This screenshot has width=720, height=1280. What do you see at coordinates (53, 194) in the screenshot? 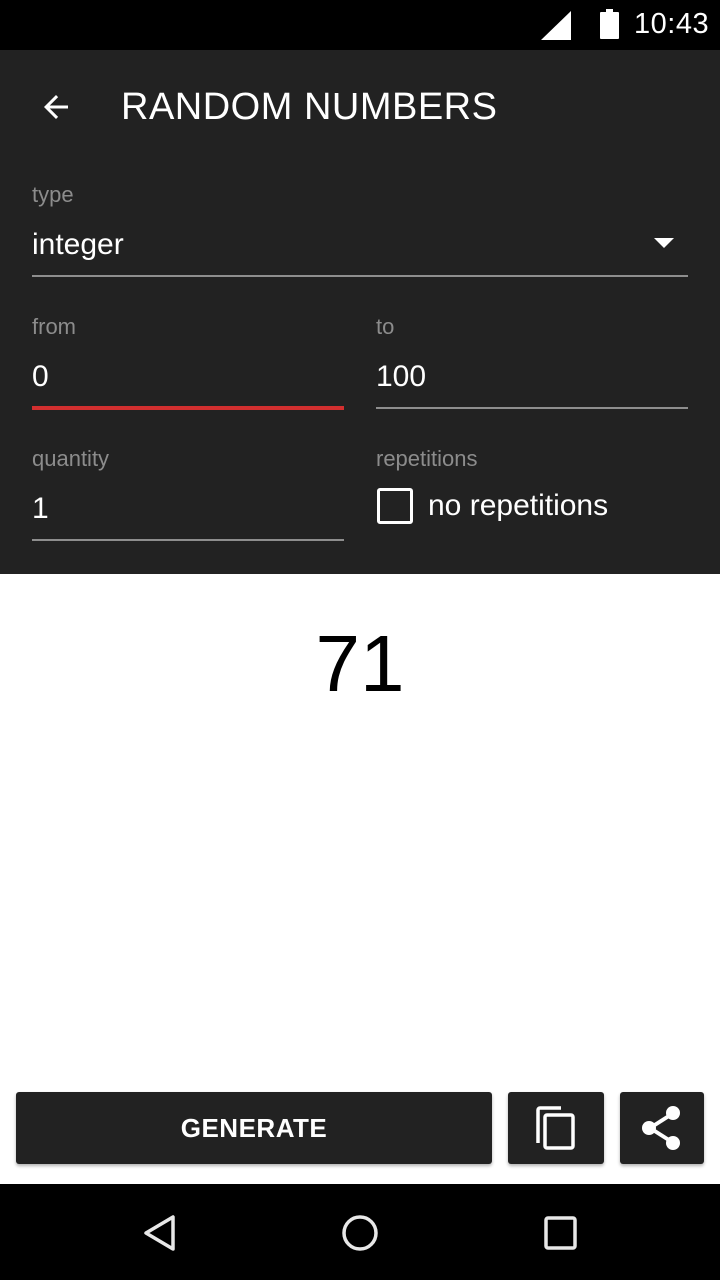
I see `type-label: type` at bounding box center [53, 194].